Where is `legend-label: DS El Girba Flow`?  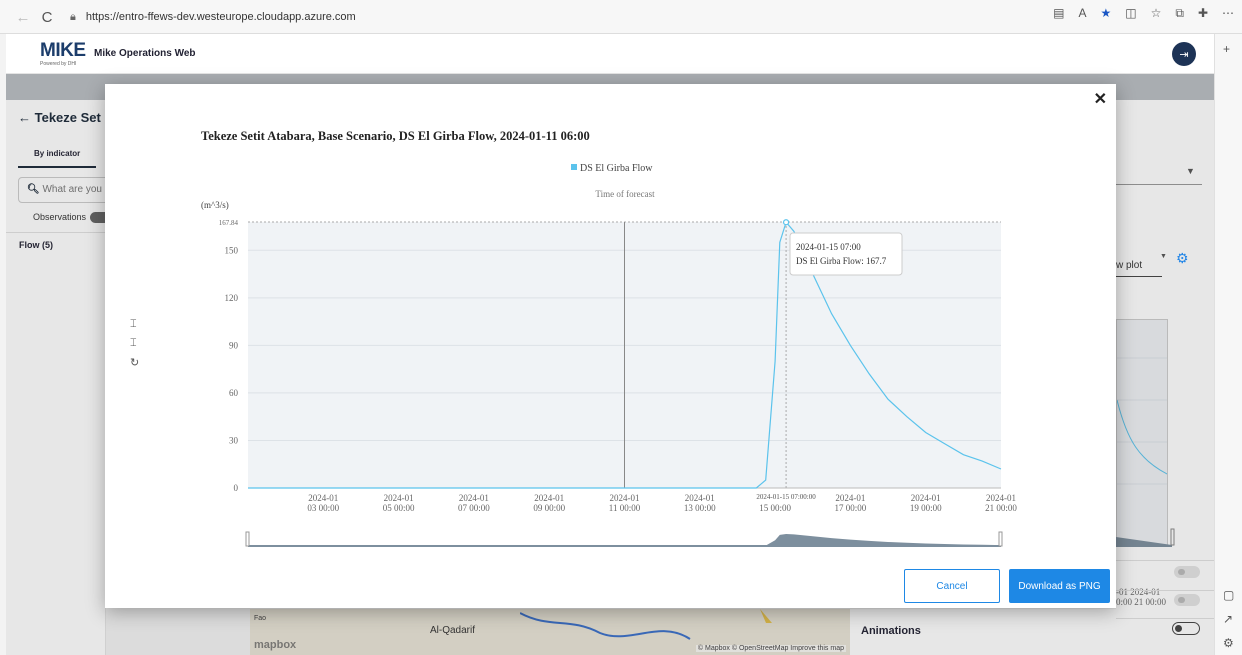 legend-label: DS El Girba Flow is located at coordinates (616, 168).